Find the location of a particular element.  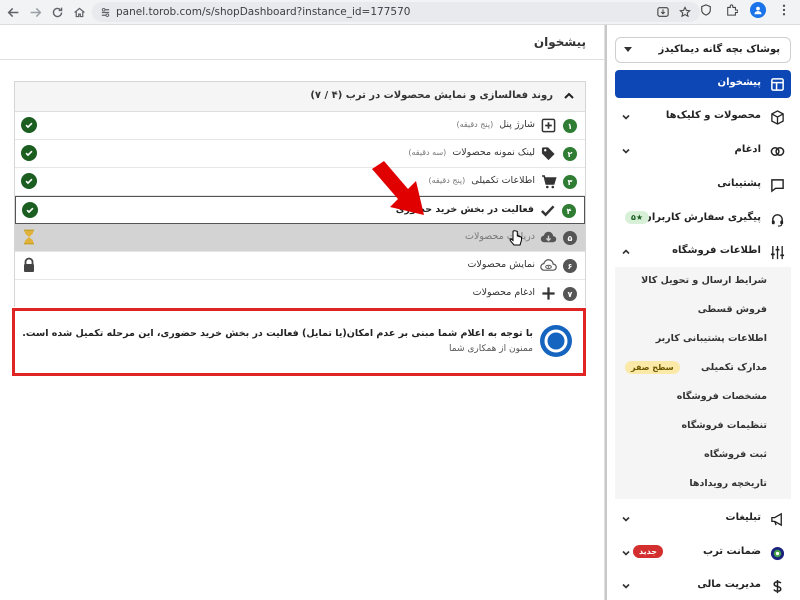

sidebar-item-label: اطلاعات فروشگاه is located at coordinates (716, 250).